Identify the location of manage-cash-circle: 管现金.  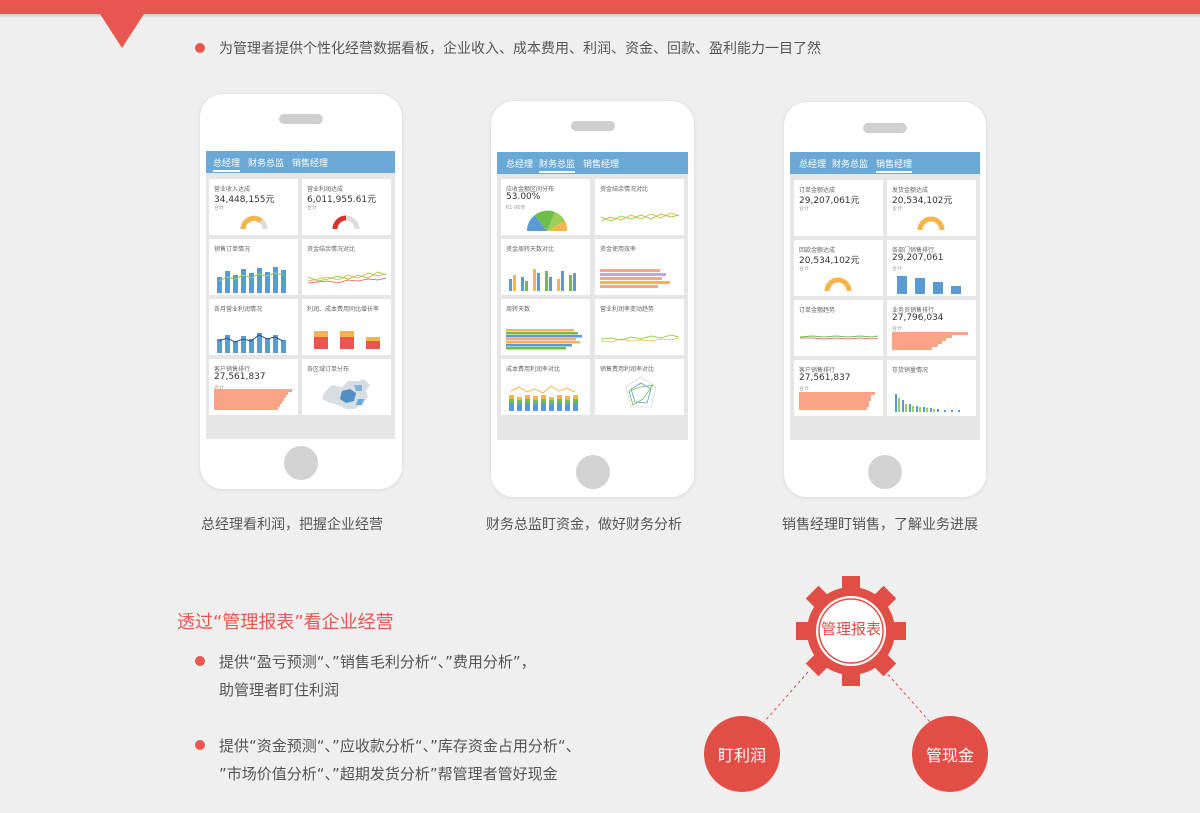
(950, 754).